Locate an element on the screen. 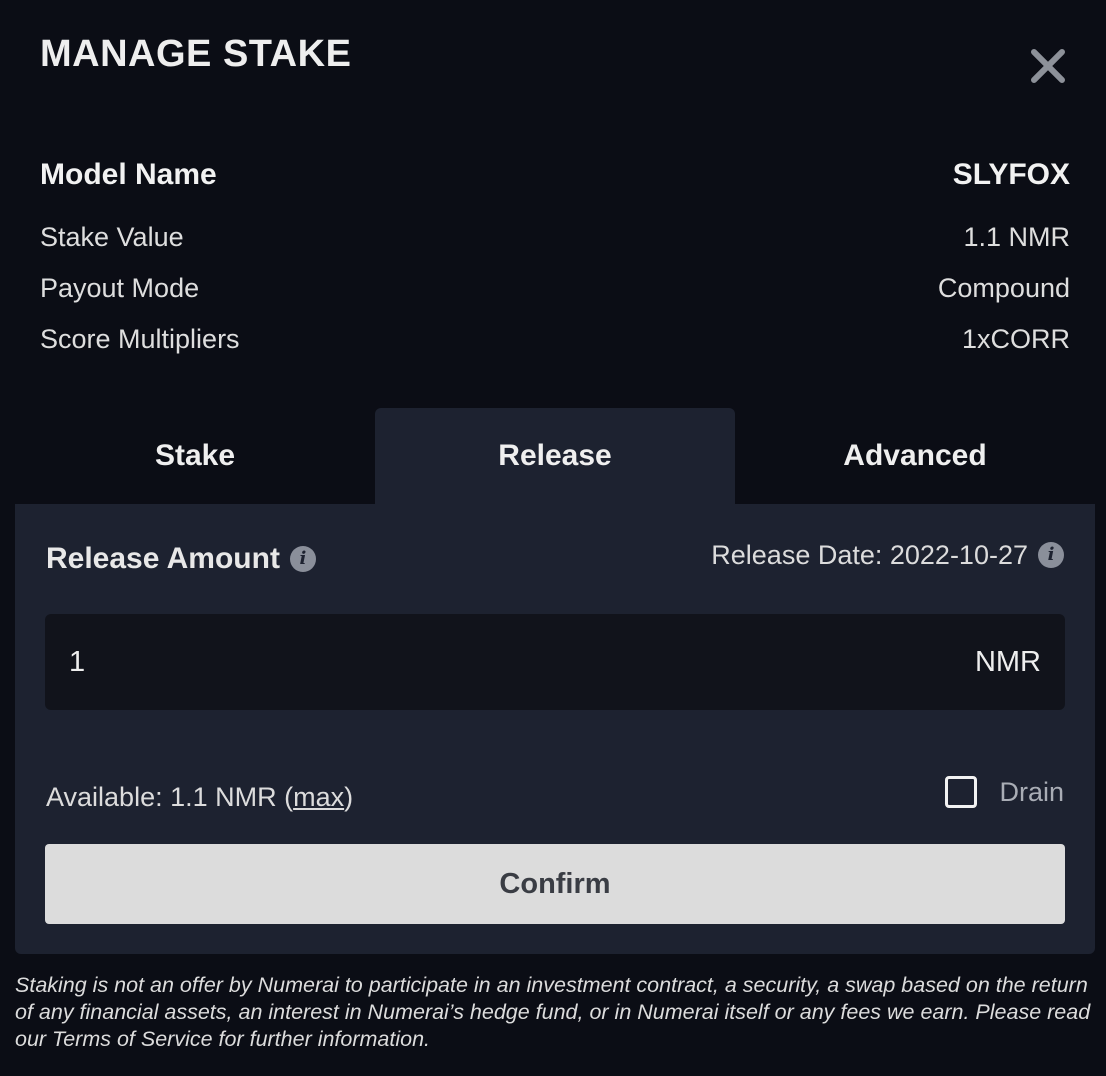 The height and width of the screenshot is (1076, 1106). close-icon is located at coordinates (1048, 66).